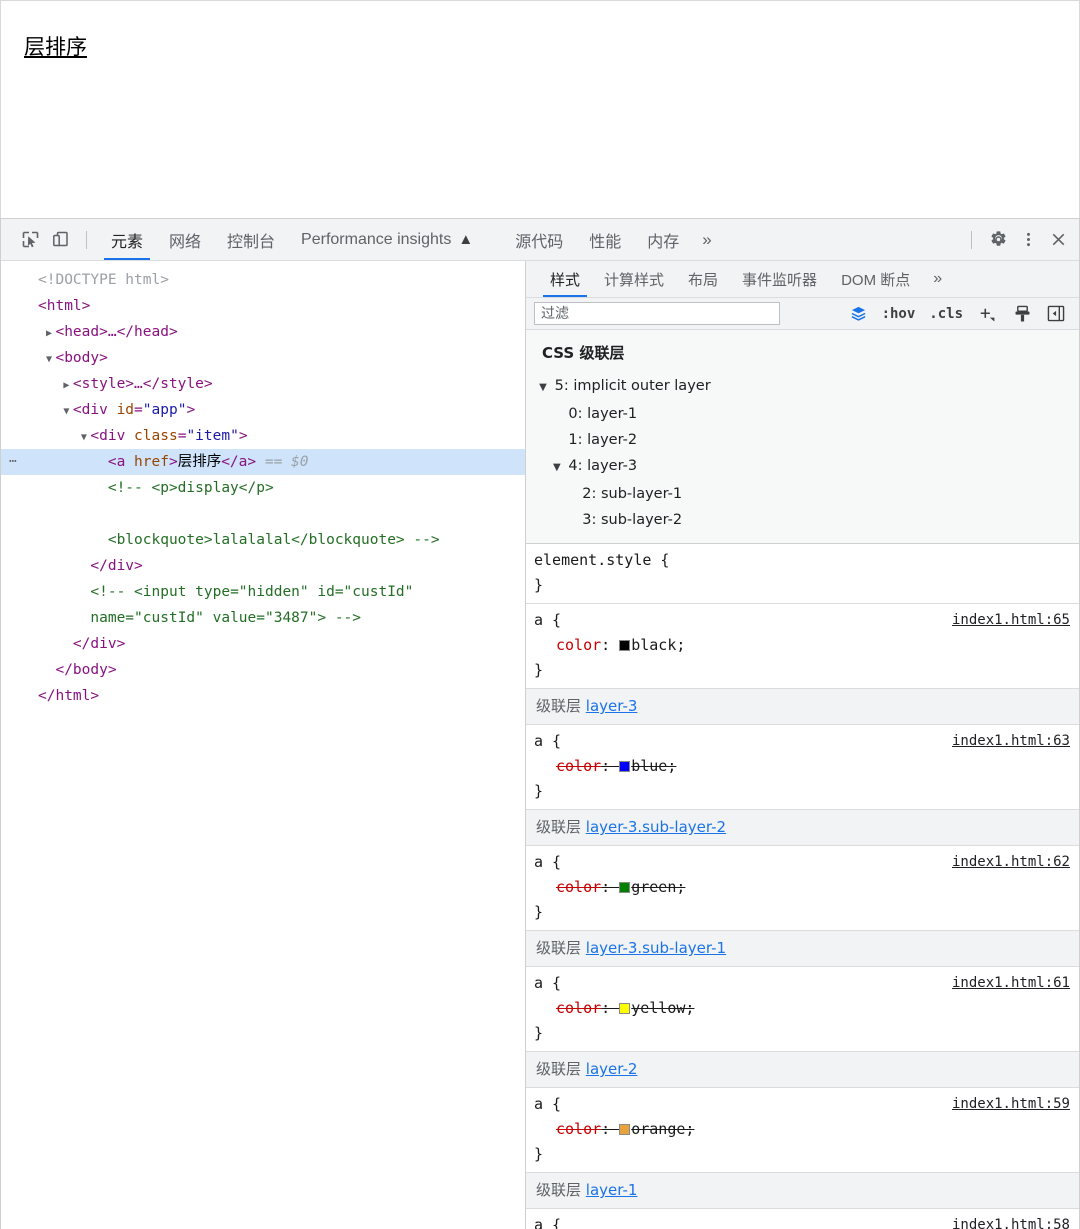  What do you see at coordinates (1011, 983) in the screenshot?
I see `rule-origin-link: index1.html:61` at bounding box center [1011, 983].